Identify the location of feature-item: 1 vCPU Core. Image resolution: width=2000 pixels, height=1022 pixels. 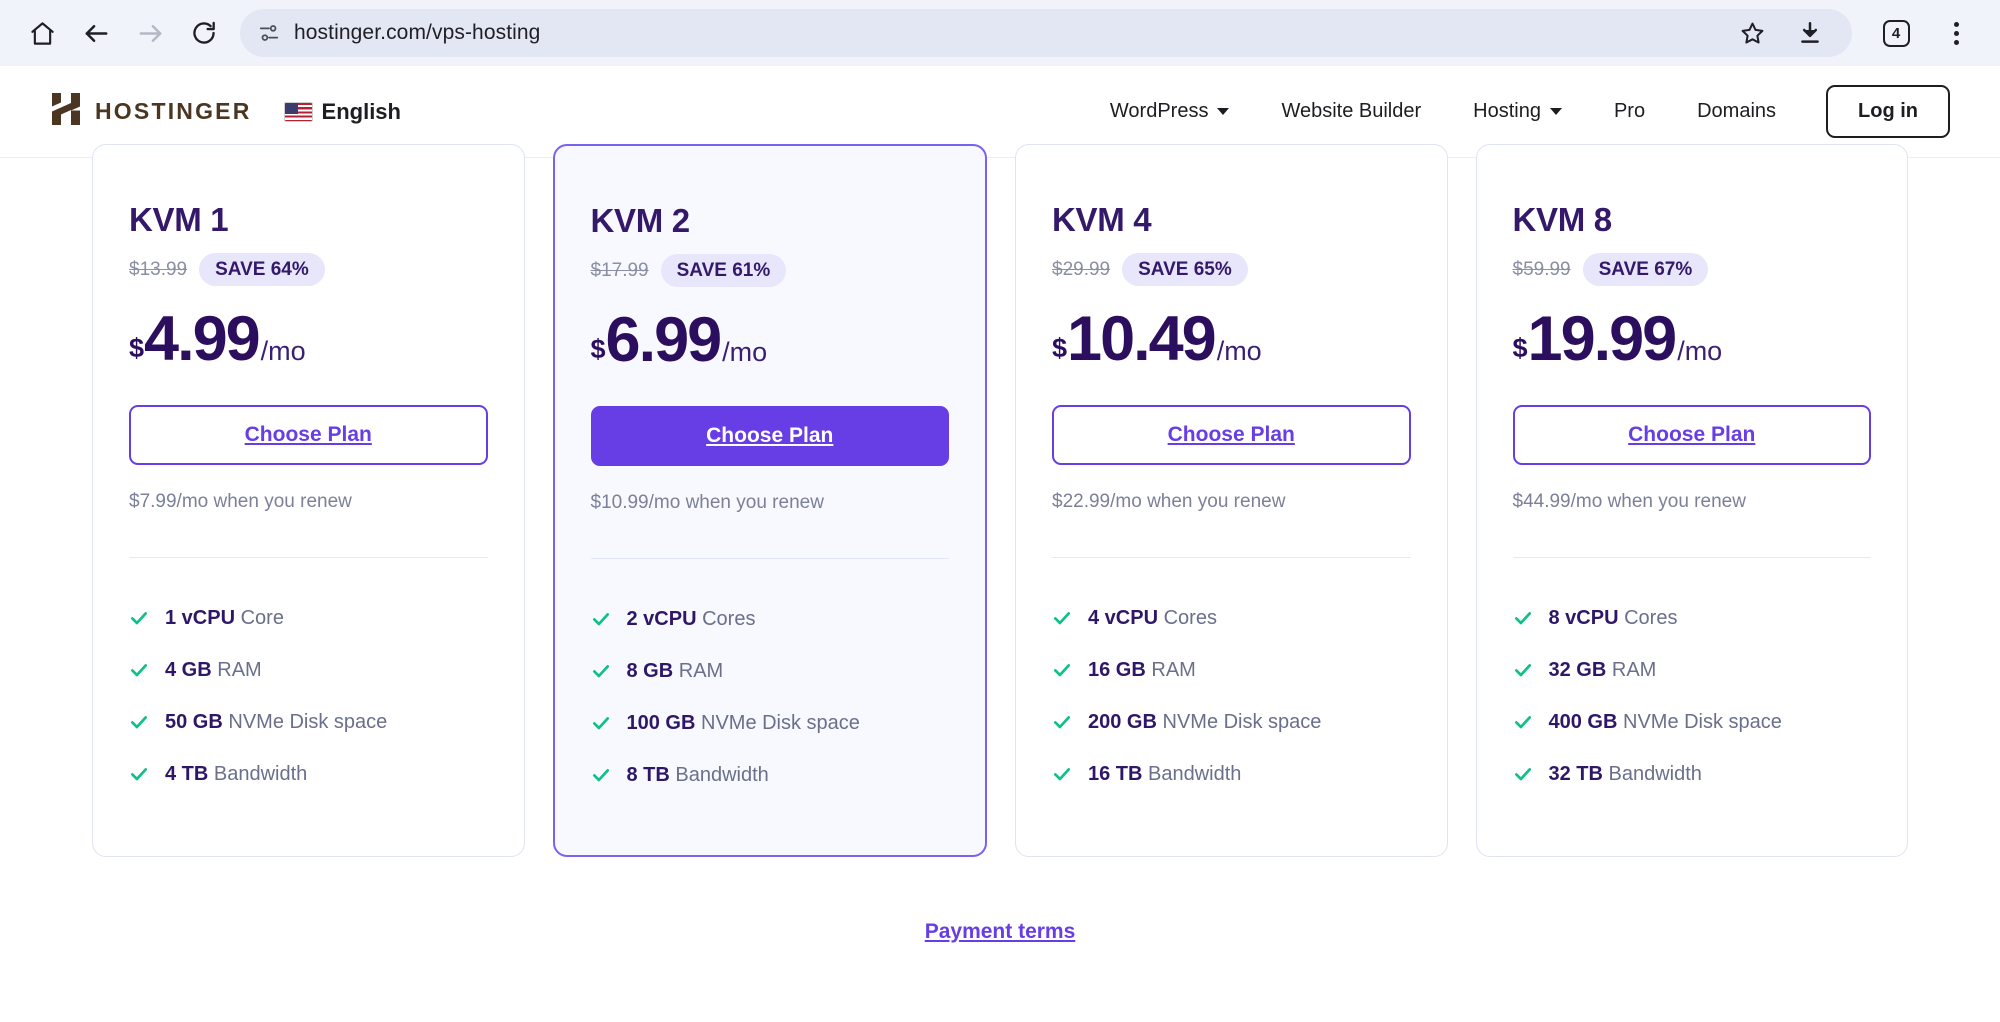
(308, 618).